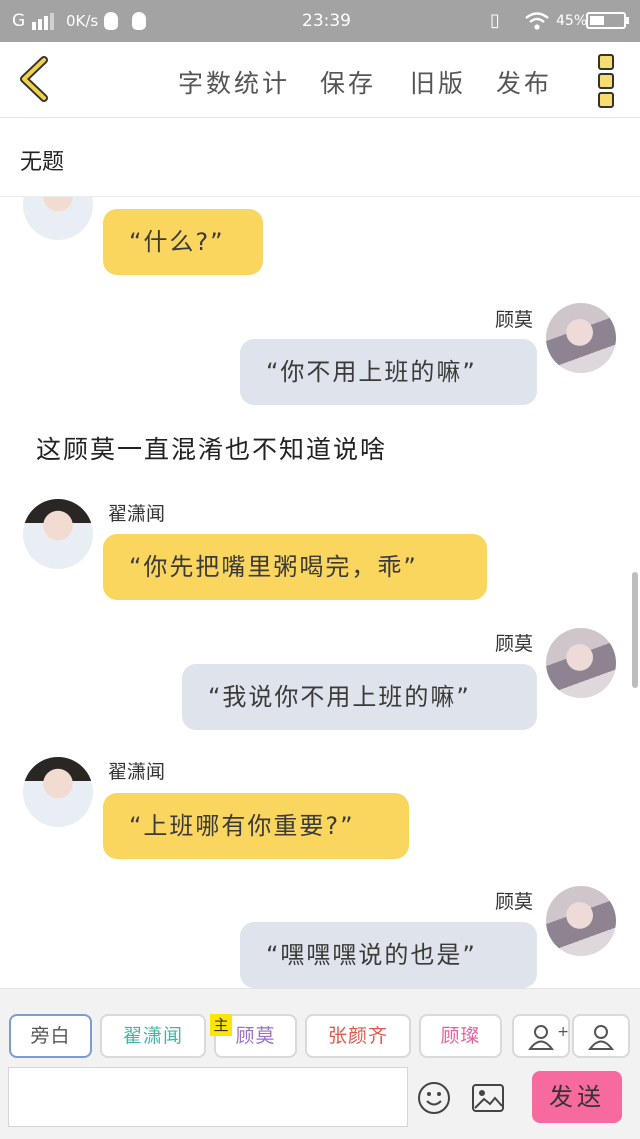 This screenshot has height=1139, width=640. Describe the element at coordinates (183, 242) in the screenshot. I see `message-bubble: “什么?”` at that location.